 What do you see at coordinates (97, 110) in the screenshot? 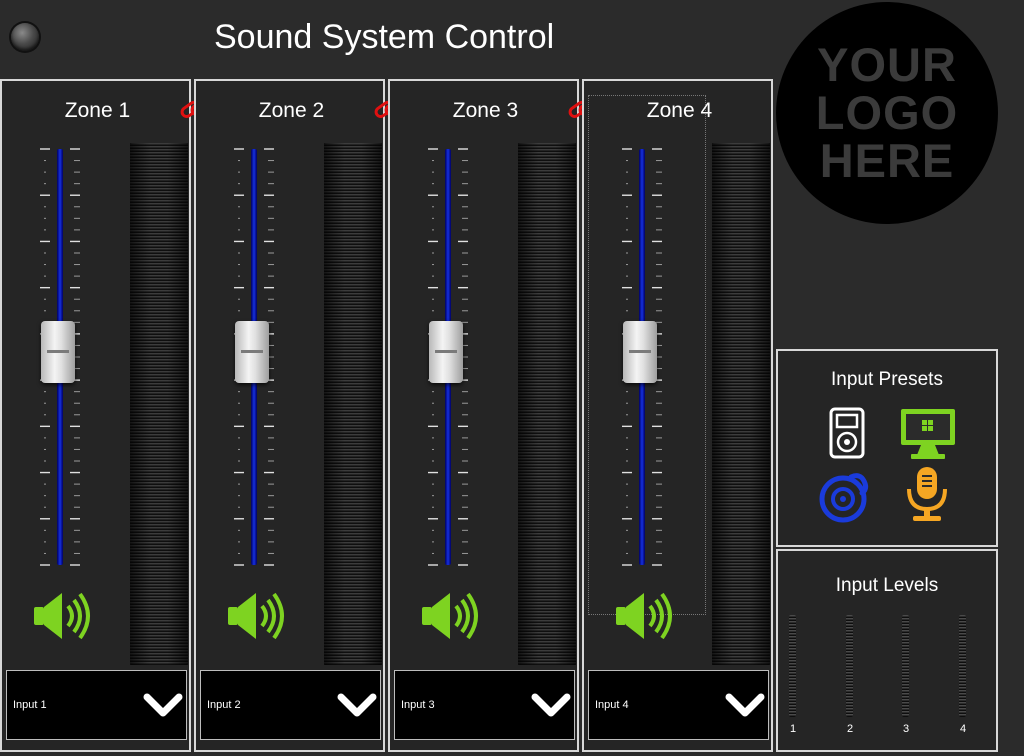
I see `zone-title: Zone 1` at bounding box center [97, 110].